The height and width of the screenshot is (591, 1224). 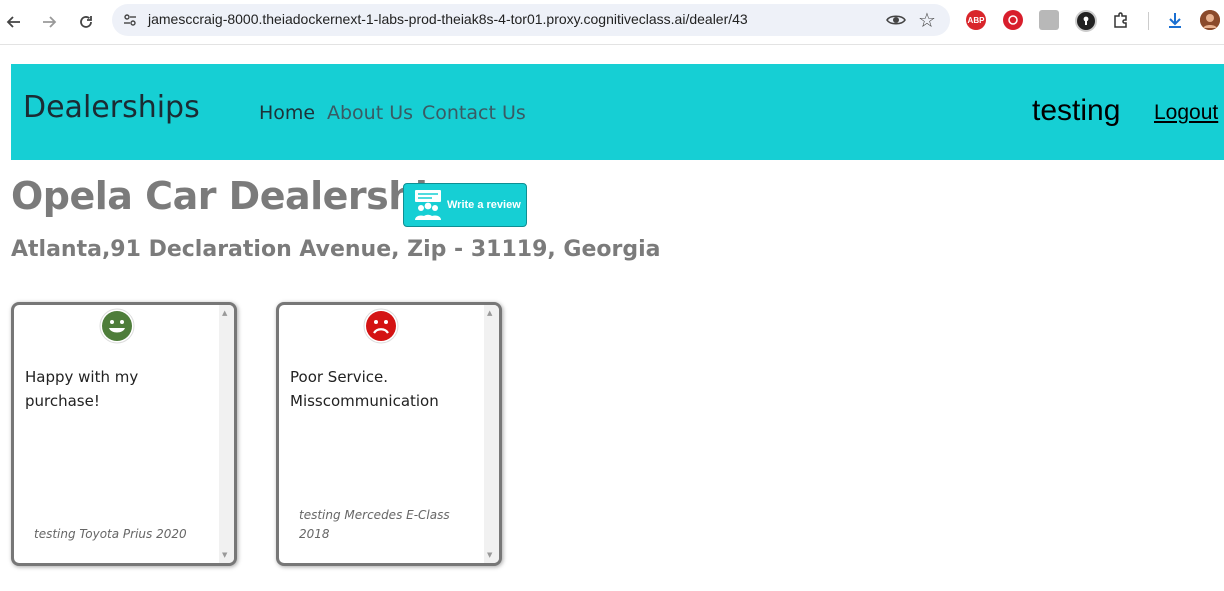 I want to click on nav-link-home: Home, so click(x=287, y=113).